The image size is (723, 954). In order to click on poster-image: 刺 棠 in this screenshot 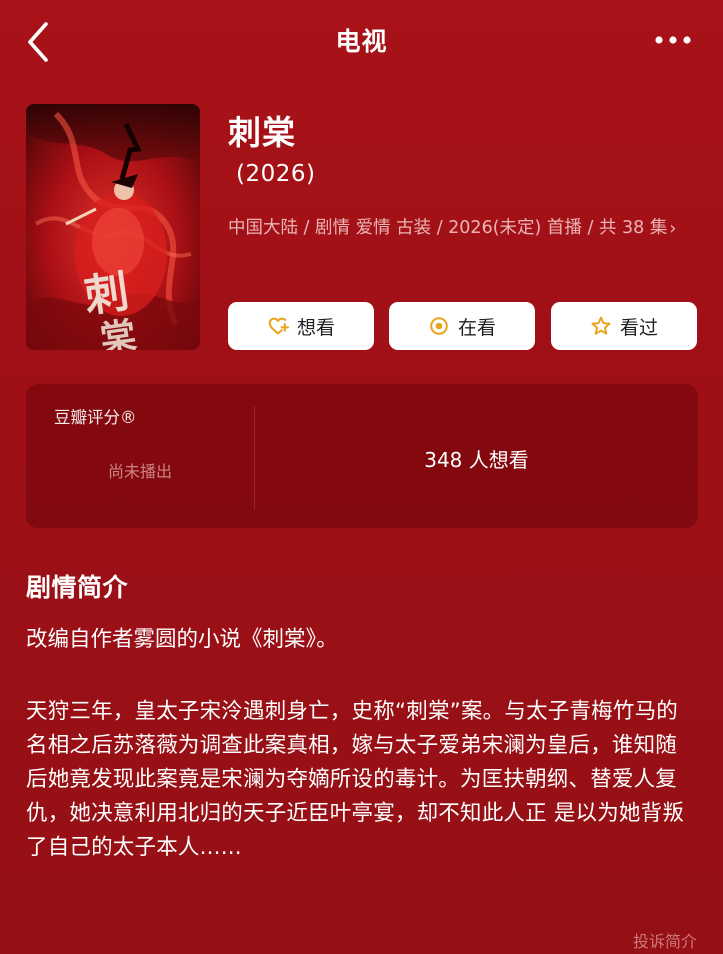, I will do `click(113, 227)`.